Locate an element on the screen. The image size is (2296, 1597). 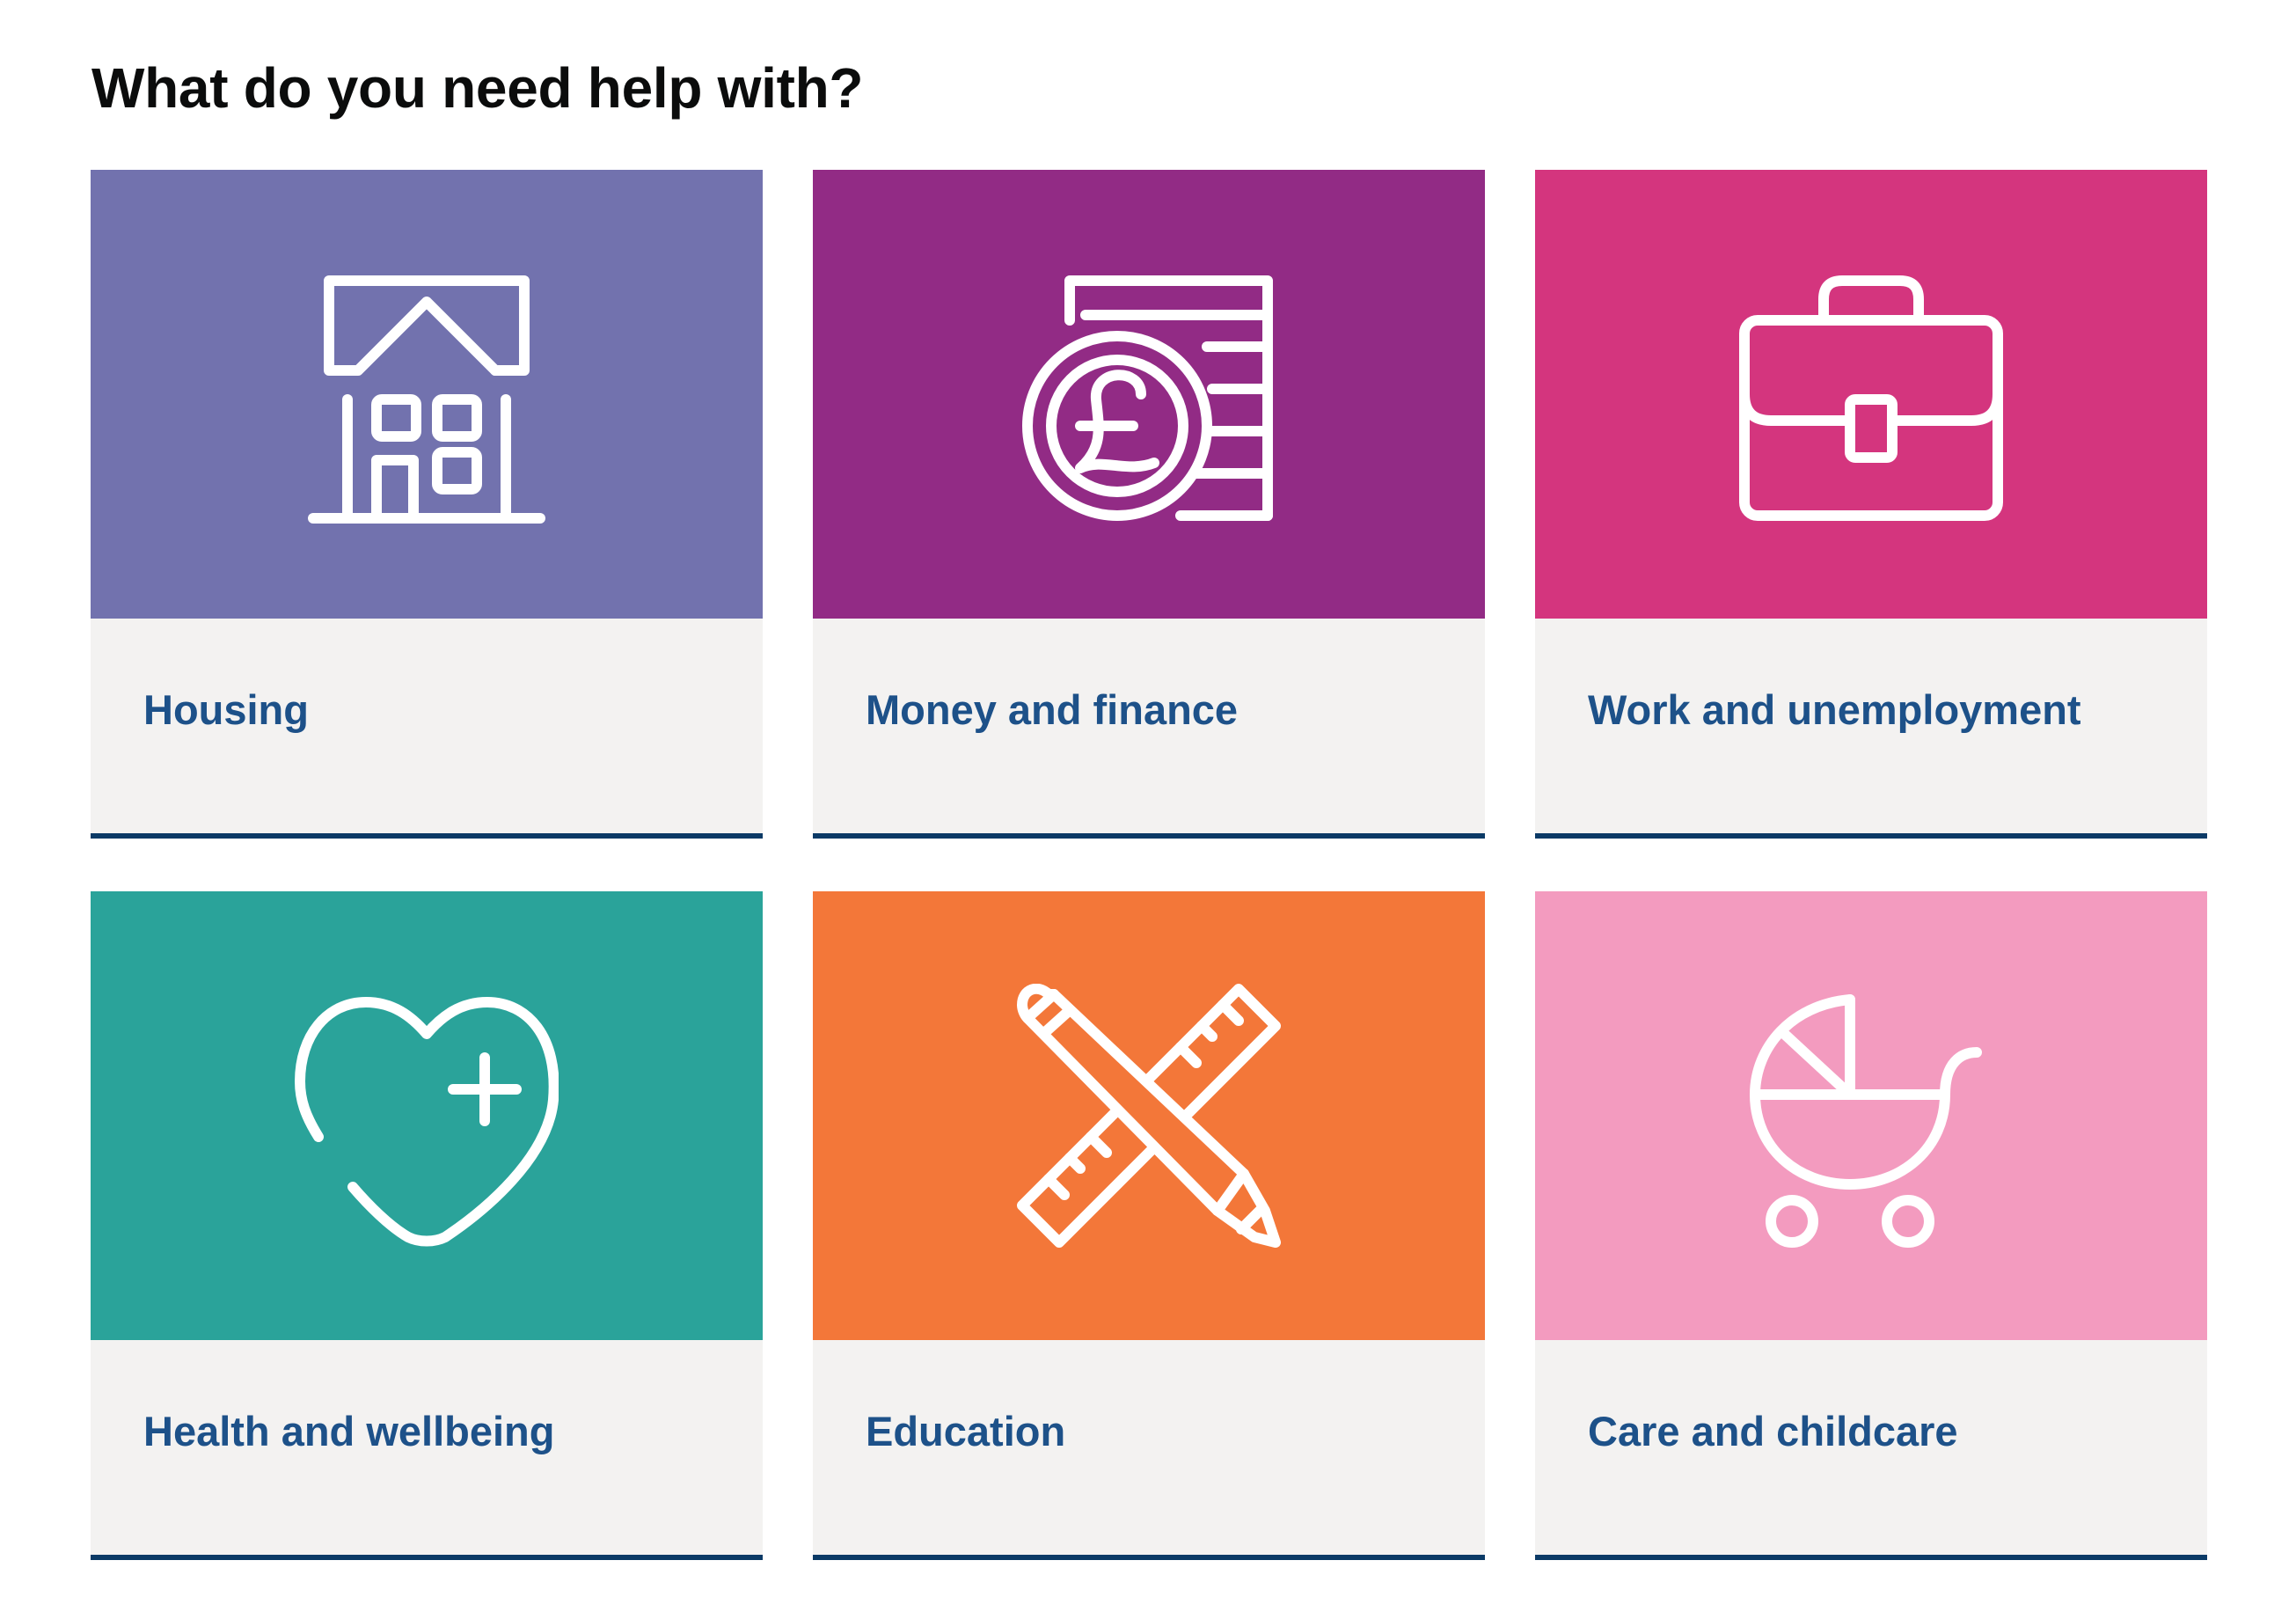
briefcase-icon is located at coordinates (1871, 398).